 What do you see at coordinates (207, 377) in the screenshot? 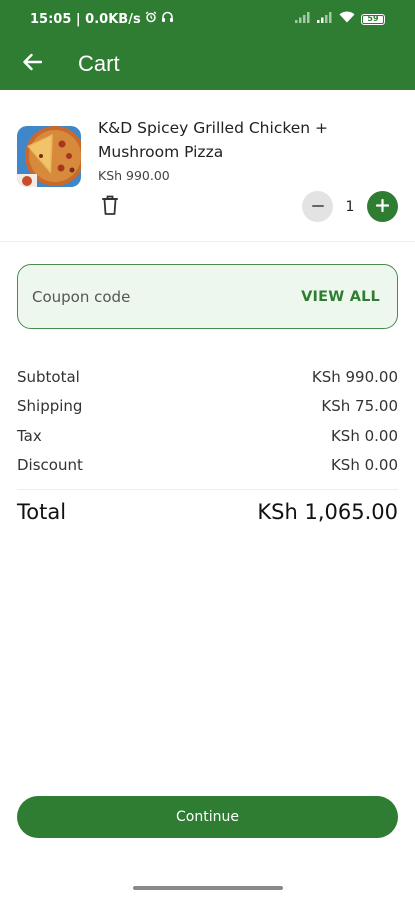
I see `summary-row-subtotal: Subtotal KSh 990.00` at bounding box center [207, 377].